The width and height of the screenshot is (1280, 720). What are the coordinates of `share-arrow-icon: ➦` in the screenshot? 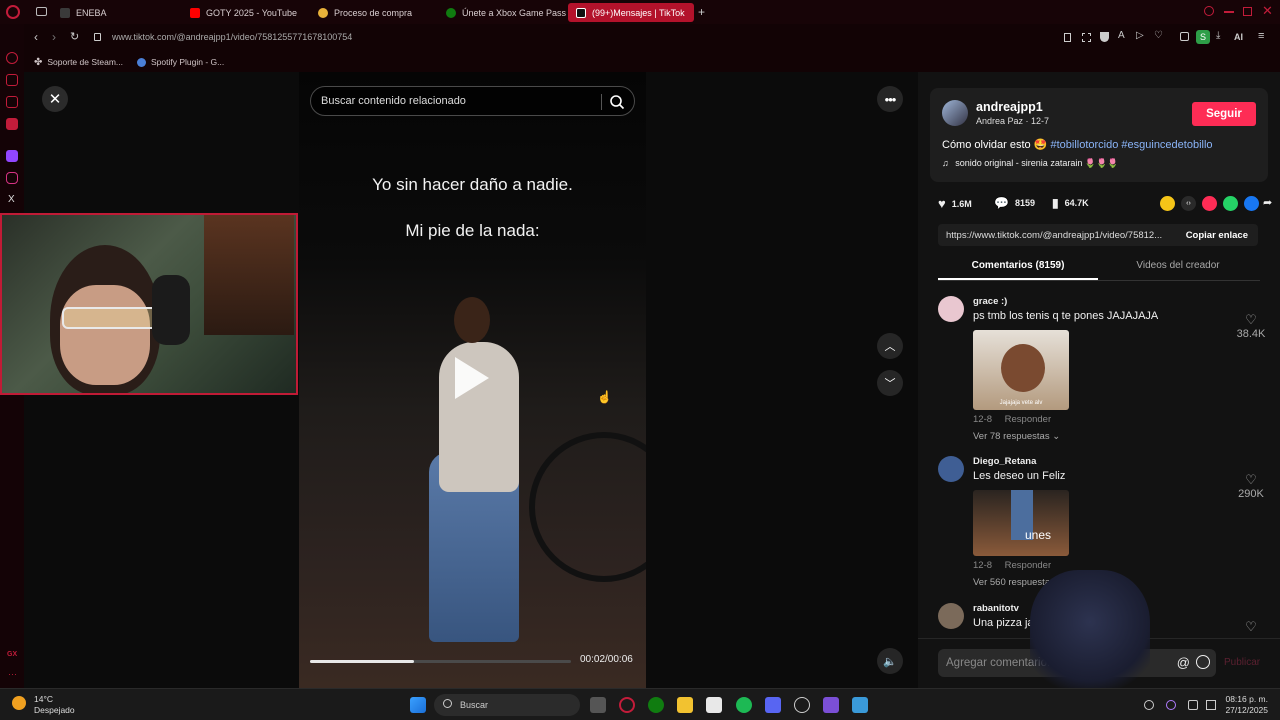 It's located at (1267, 202).